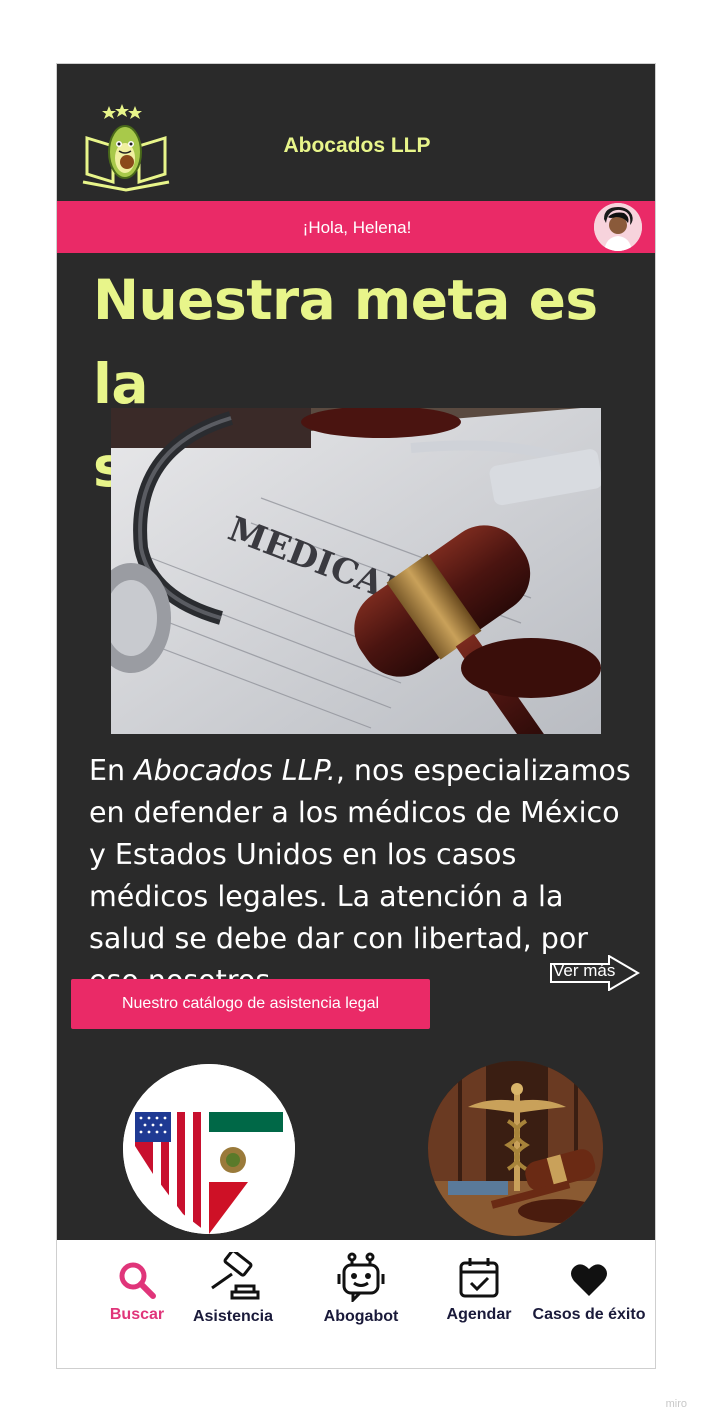  I want to click on user-avatar-icon, so click(618, 227).